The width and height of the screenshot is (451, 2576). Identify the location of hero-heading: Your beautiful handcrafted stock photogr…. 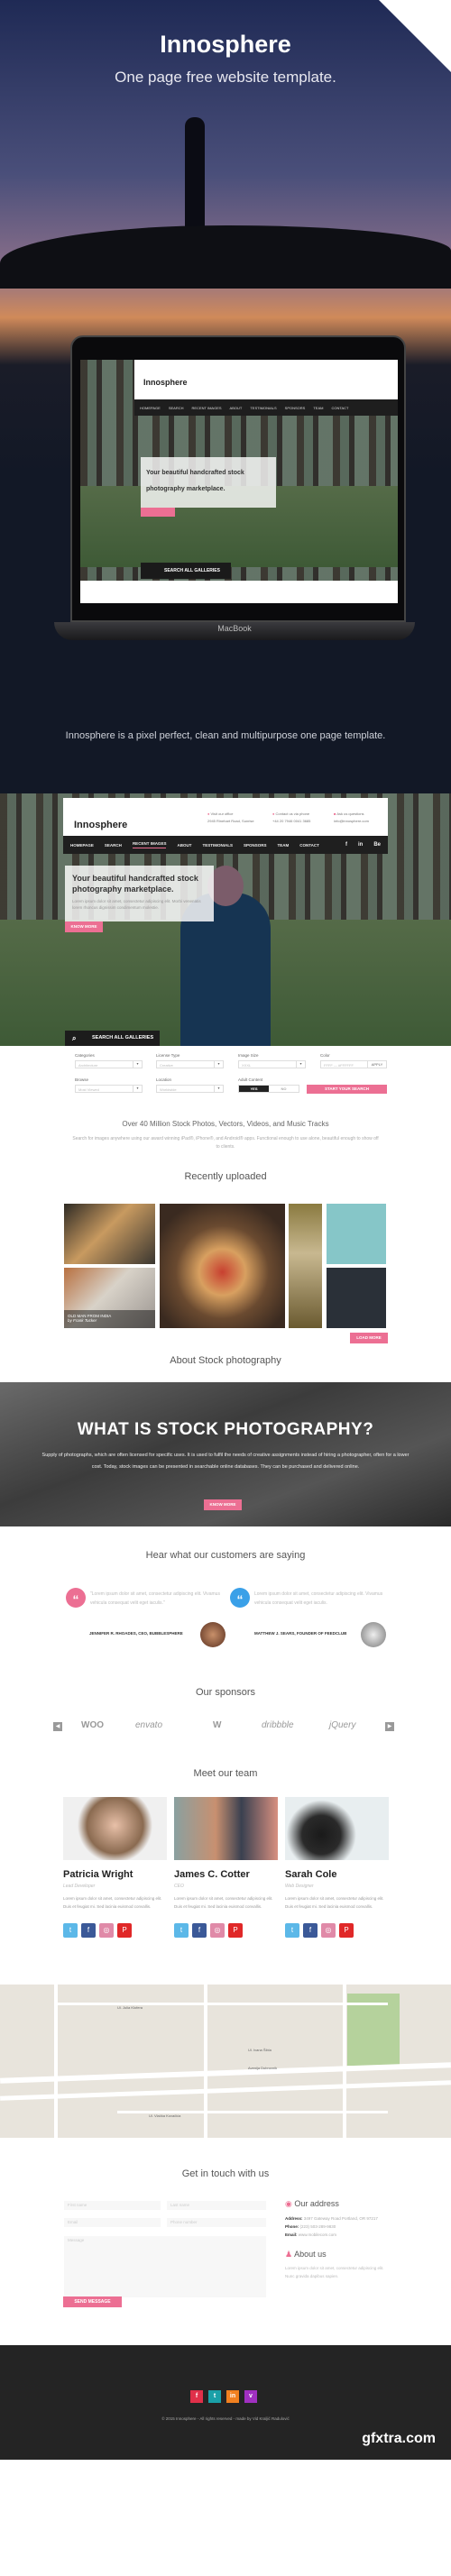
(135, 884).